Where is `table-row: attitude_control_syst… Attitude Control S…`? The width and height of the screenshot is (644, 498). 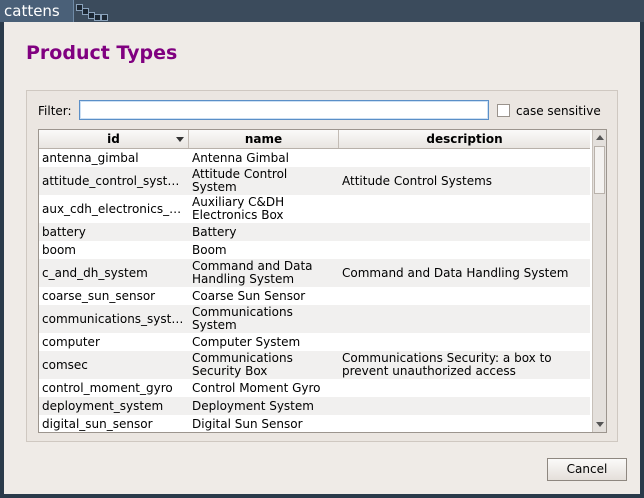 table-row: attitude_control_syst… Attitude Control S… is located at coordinates (314, 181).